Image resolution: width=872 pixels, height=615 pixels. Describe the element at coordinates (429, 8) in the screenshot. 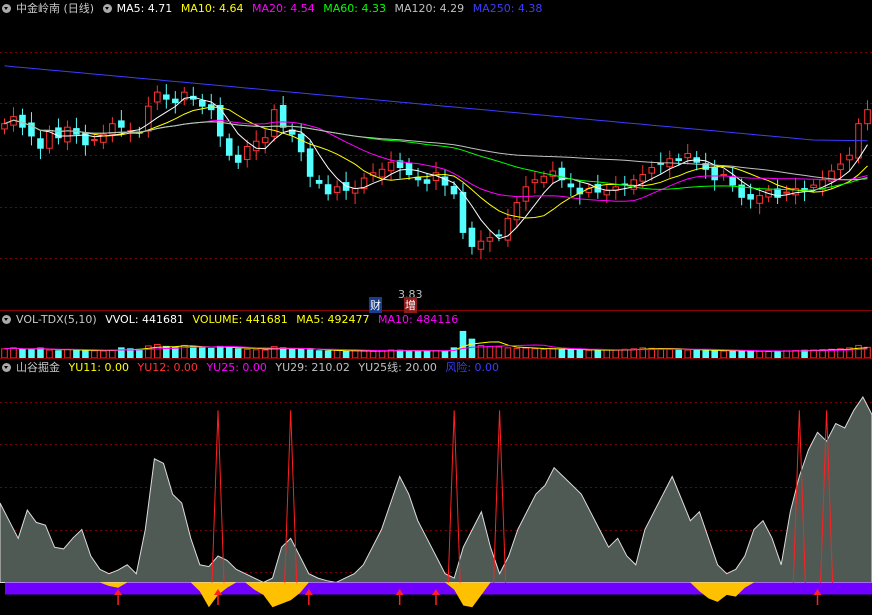

I see `ma120-value: MA120: 4.29` at that location.